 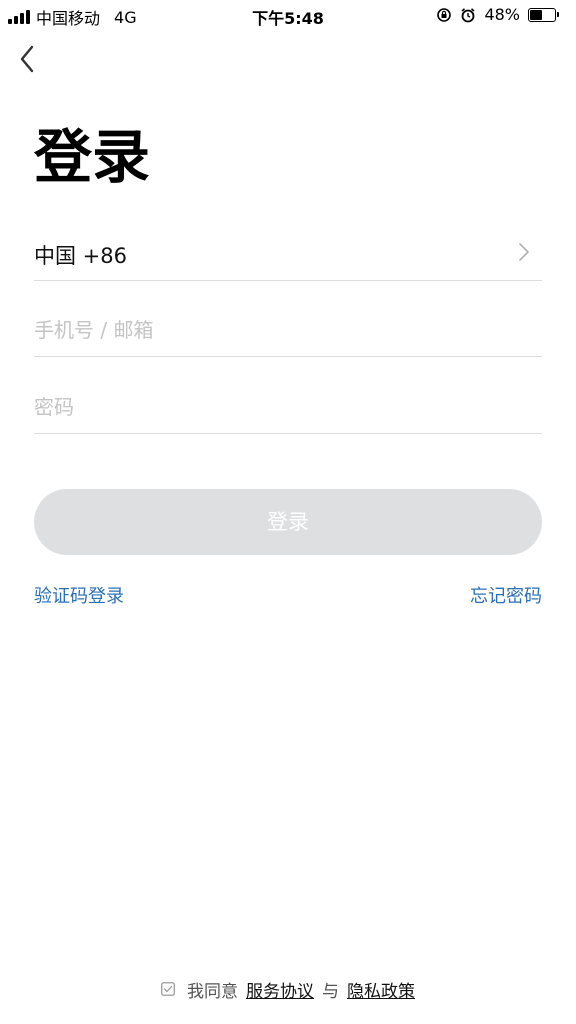 I want to click on page-title: 登录, so click(x=92, y=157).